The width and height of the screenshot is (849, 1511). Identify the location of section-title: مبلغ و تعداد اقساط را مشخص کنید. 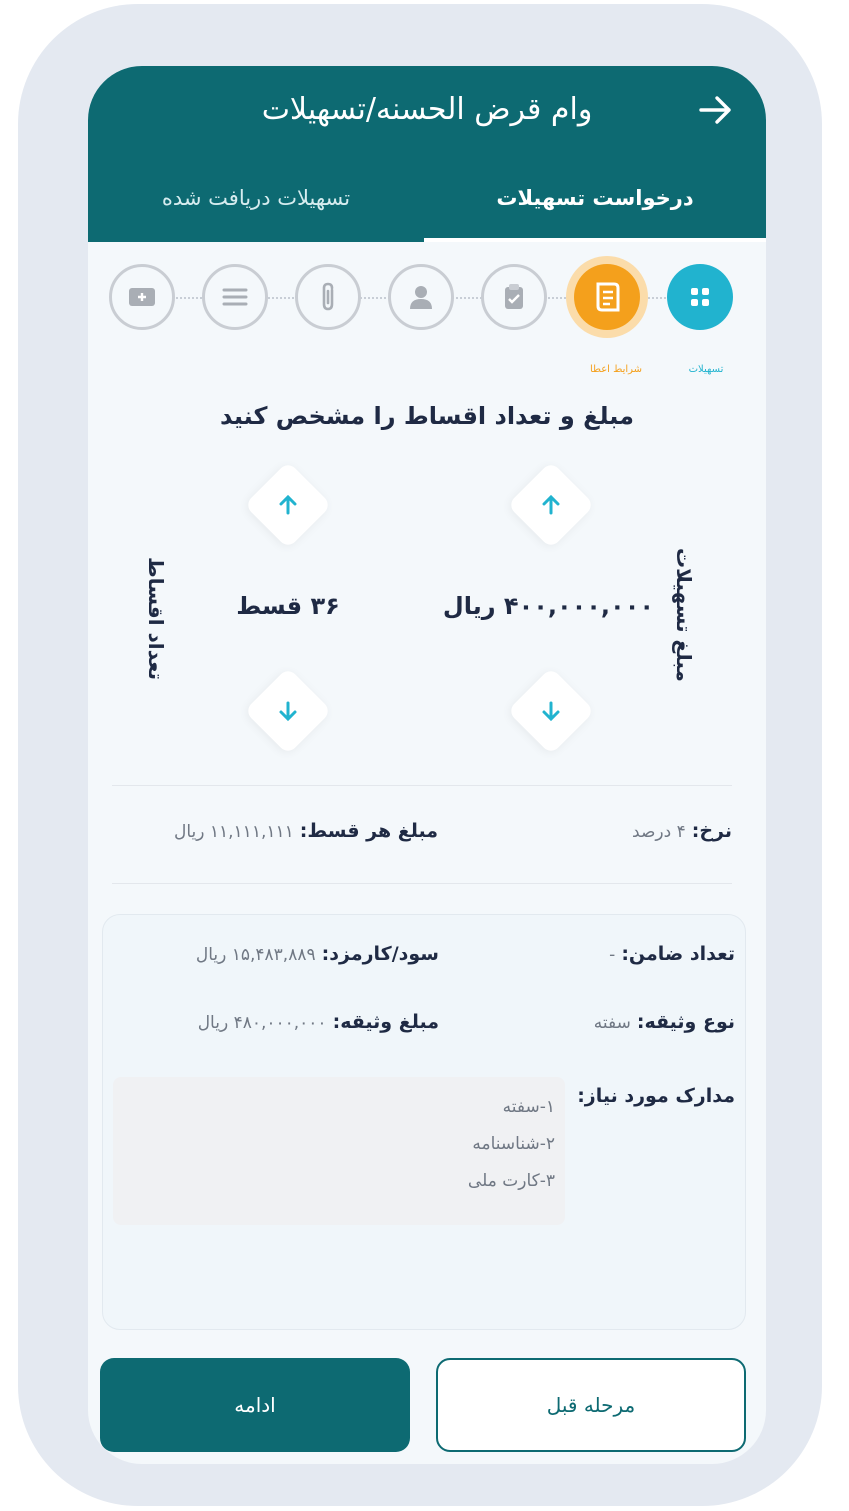
(427, 416).